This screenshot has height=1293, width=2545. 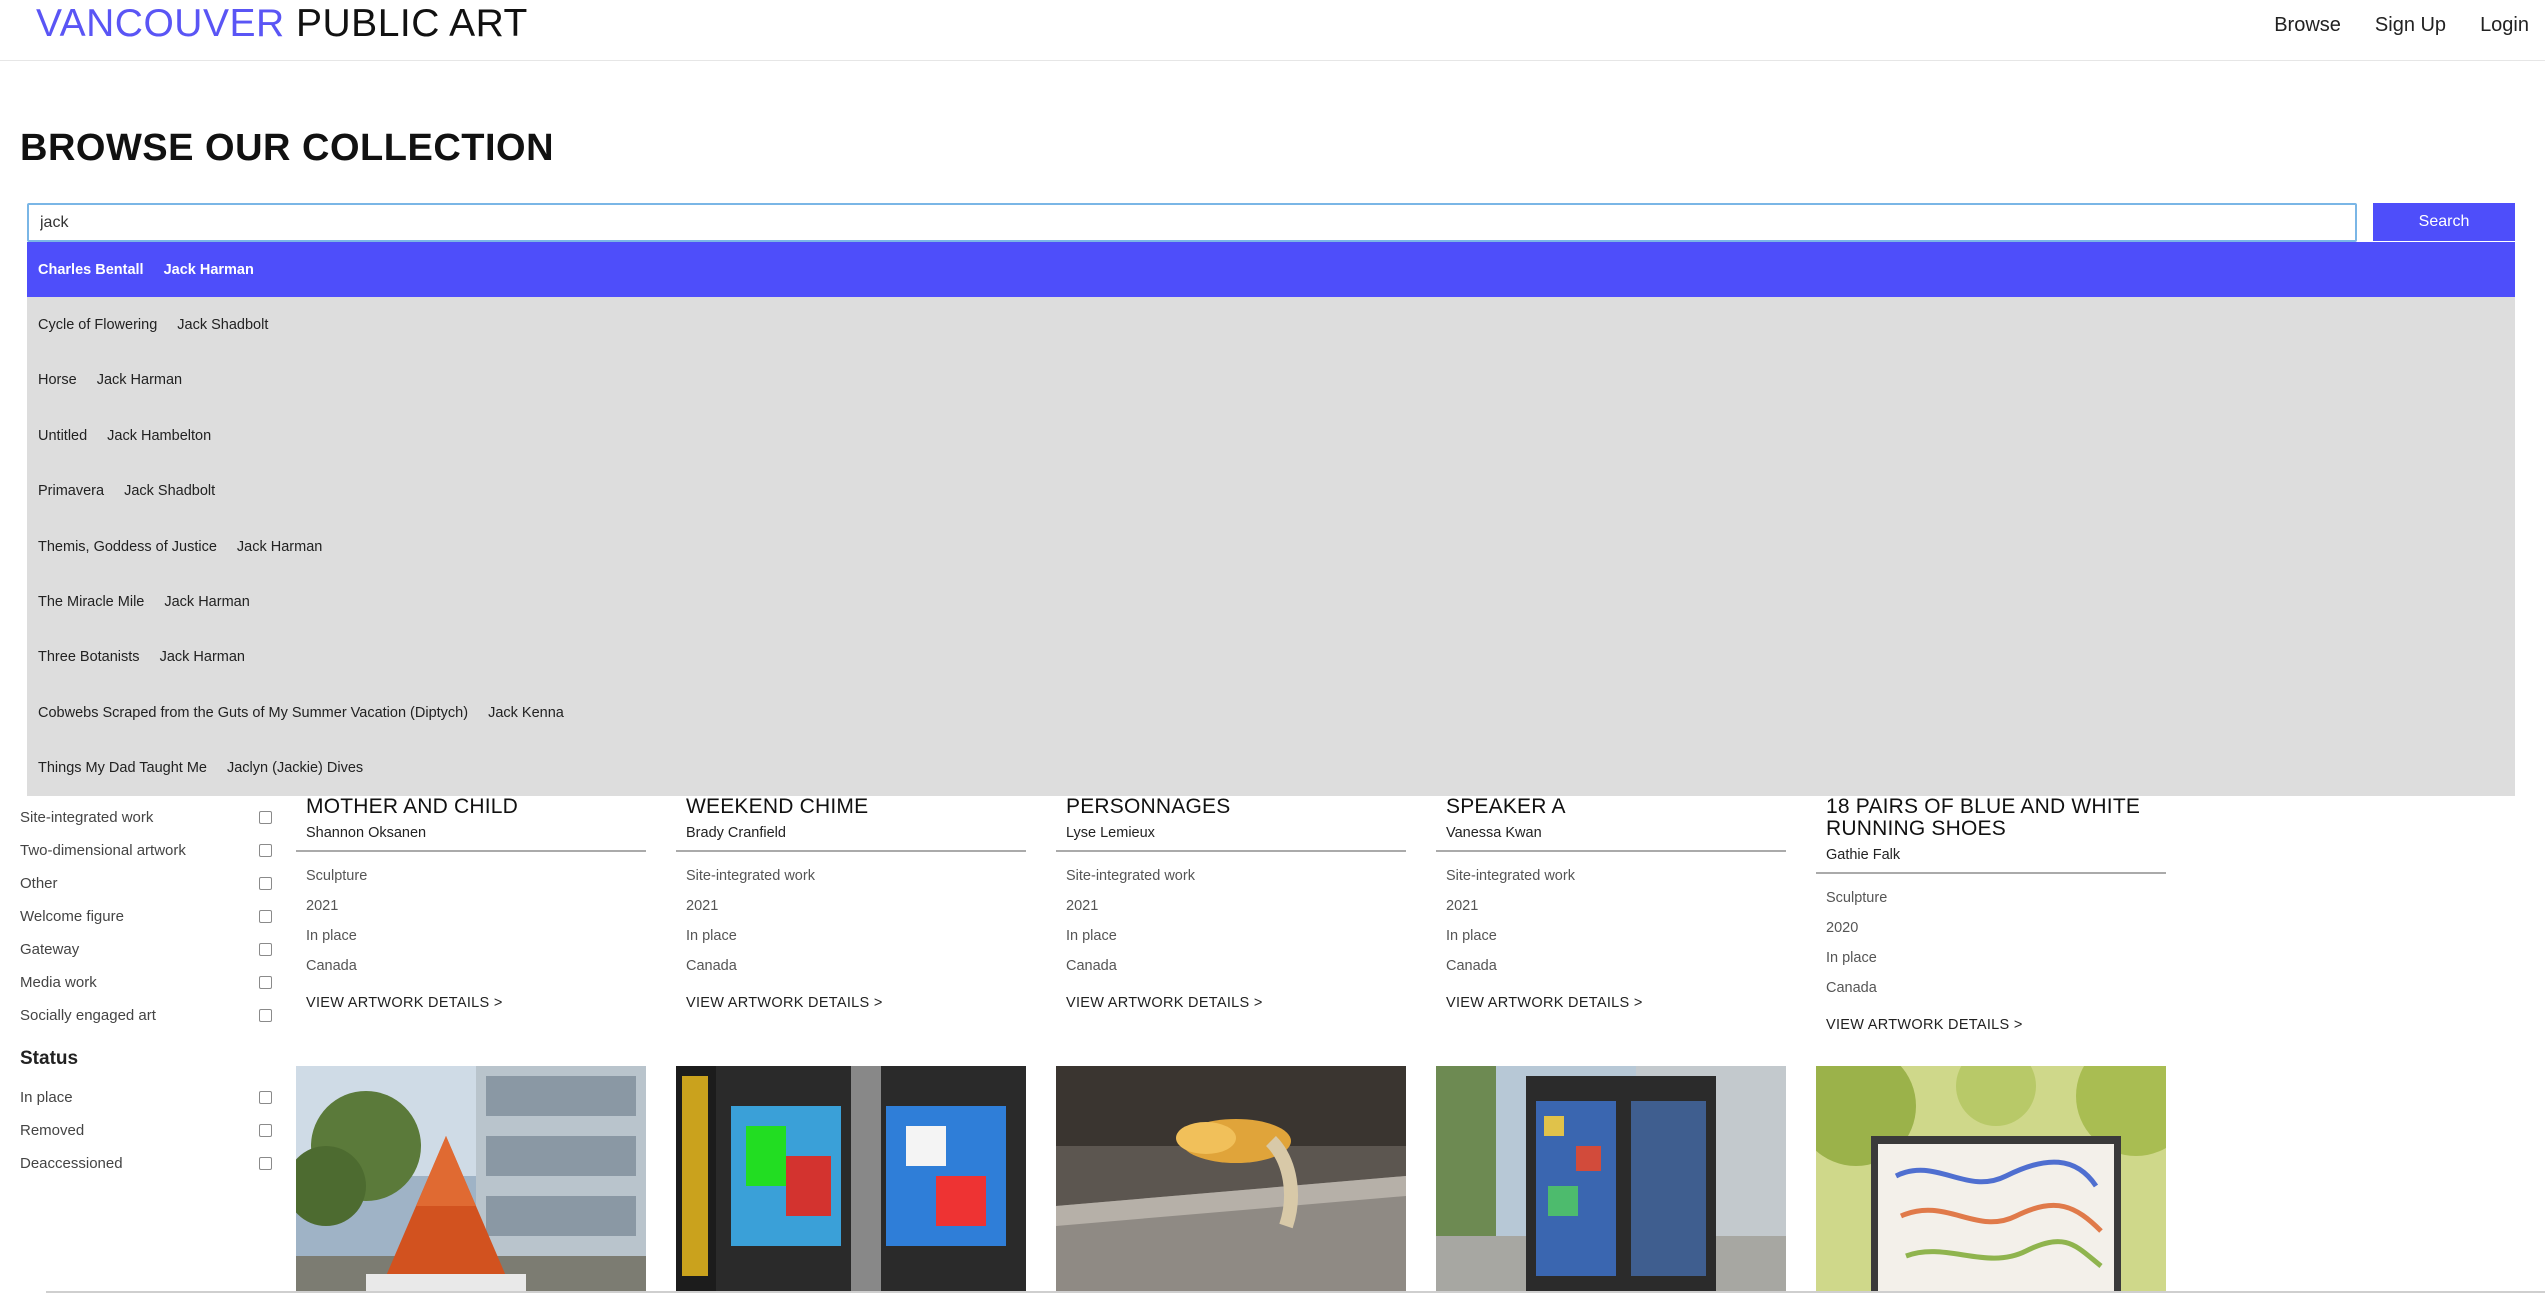 I want to click on nav-signup-link: Sign Up, so click(x=2410, y=25).